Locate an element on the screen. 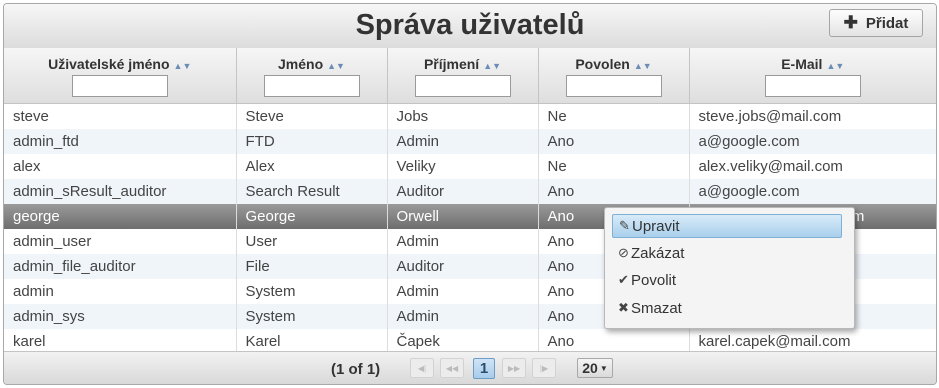 This screenshot has width=939, height=388. username-filter-input is located at coordinates (119, 86).